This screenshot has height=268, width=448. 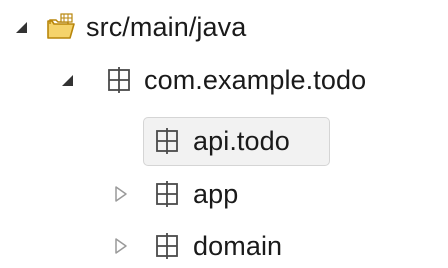 I want to click on tree-item-label: app, so click(x=216, y=194).